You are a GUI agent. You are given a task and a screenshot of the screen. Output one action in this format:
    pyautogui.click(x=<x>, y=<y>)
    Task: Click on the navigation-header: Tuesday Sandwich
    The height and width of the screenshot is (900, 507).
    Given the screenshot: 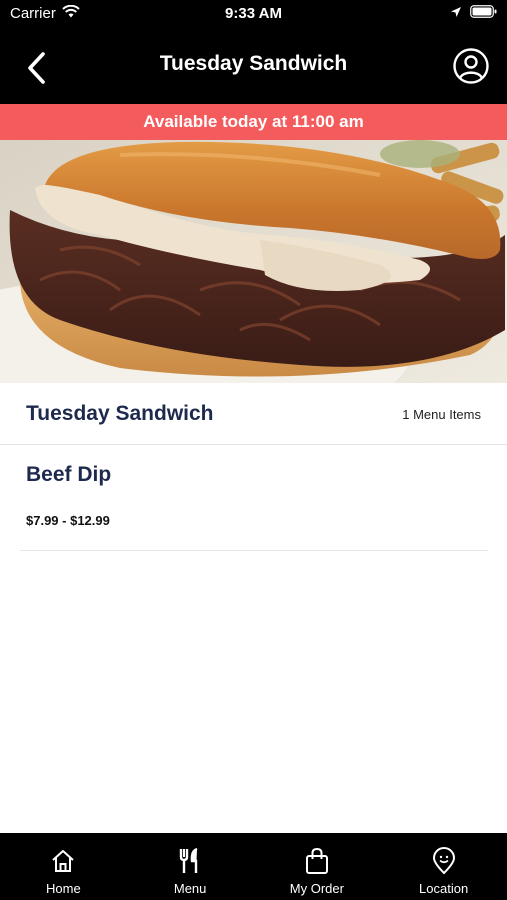 What is the action you would take?
    pyautogui.click(x=253, y=66)
    